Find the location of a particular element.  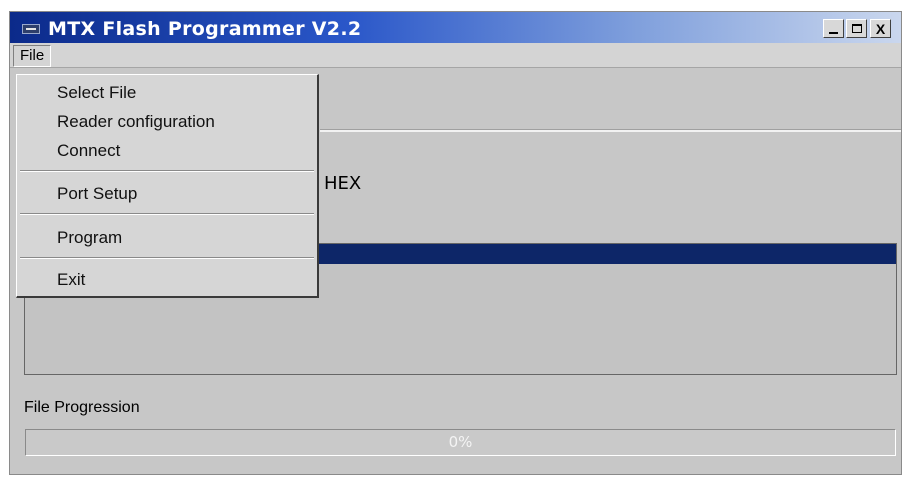

app-icon is located at coordinates (31, 29).